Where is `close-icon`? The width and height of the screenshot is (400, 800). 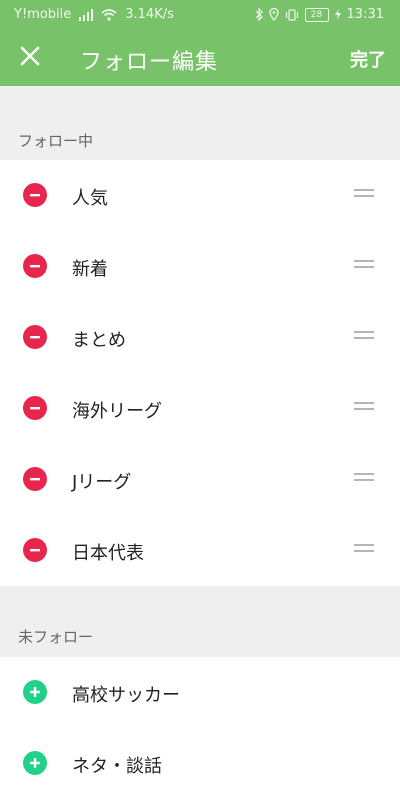
close-icon is located at coordinates (30, 58).